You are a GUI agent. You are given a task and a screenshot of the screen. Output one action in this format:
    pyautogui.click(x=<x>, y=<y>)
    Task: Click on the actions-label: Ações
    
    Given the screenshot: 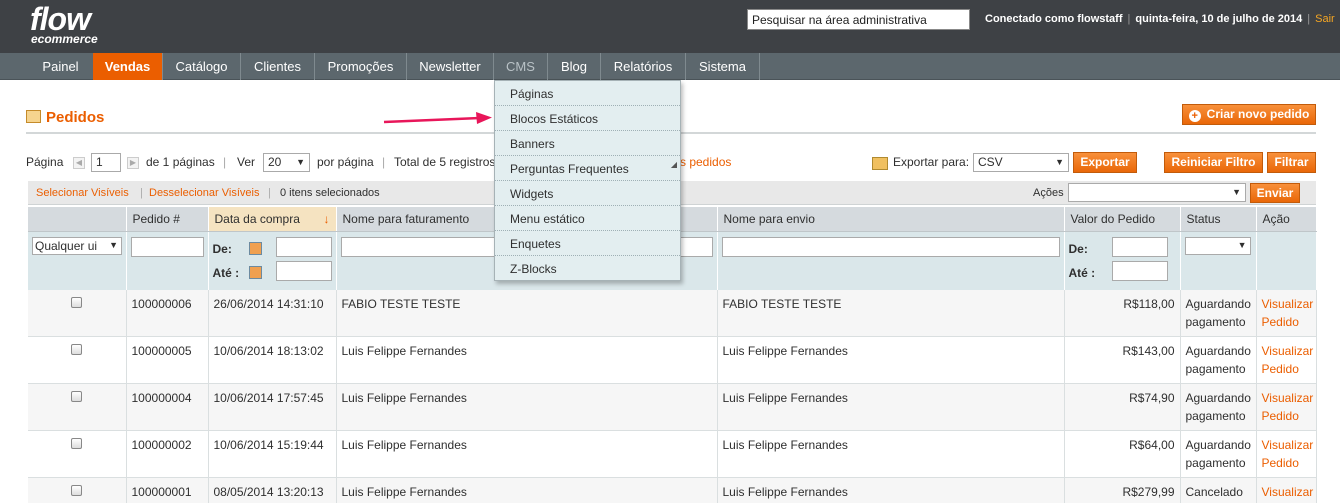 What is the action you would take?
    pyautogui.click(x=1048, y=193)
    